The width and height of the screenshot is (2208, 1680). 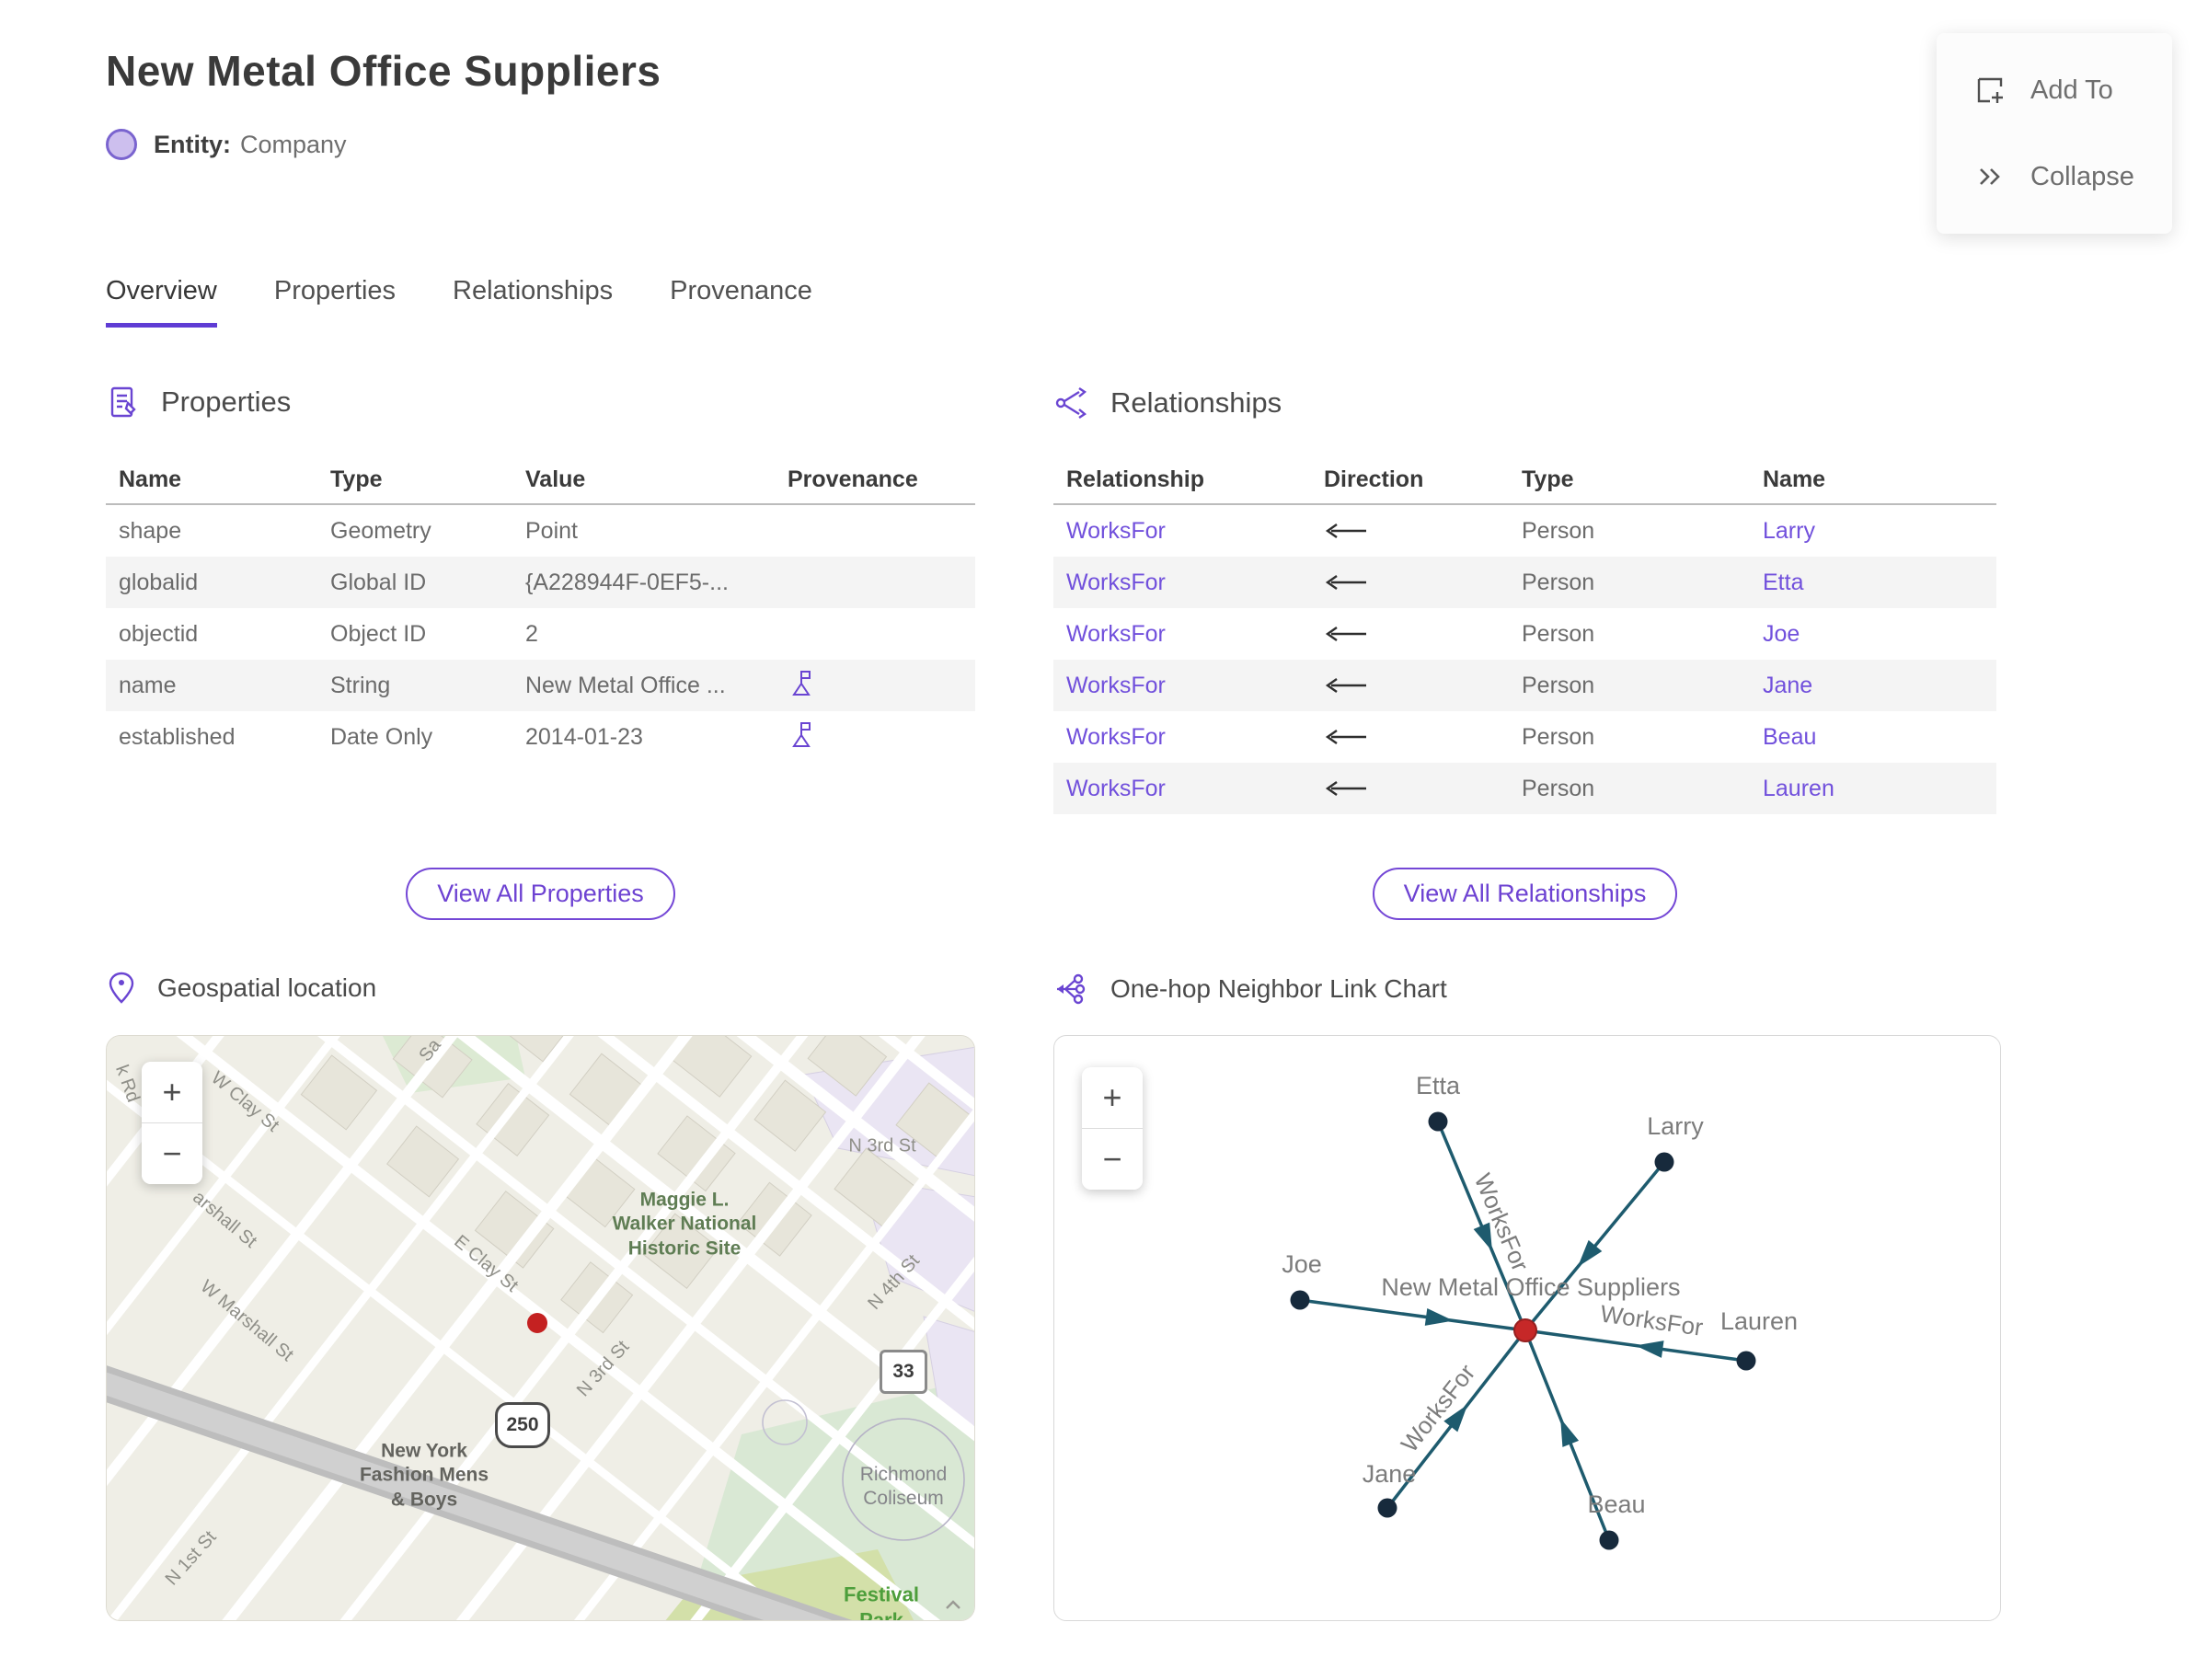 What do you see at coordinates (150, 530) in the screenshot?
I see `property-name-cell: shape` at bounding box center [150, 530].